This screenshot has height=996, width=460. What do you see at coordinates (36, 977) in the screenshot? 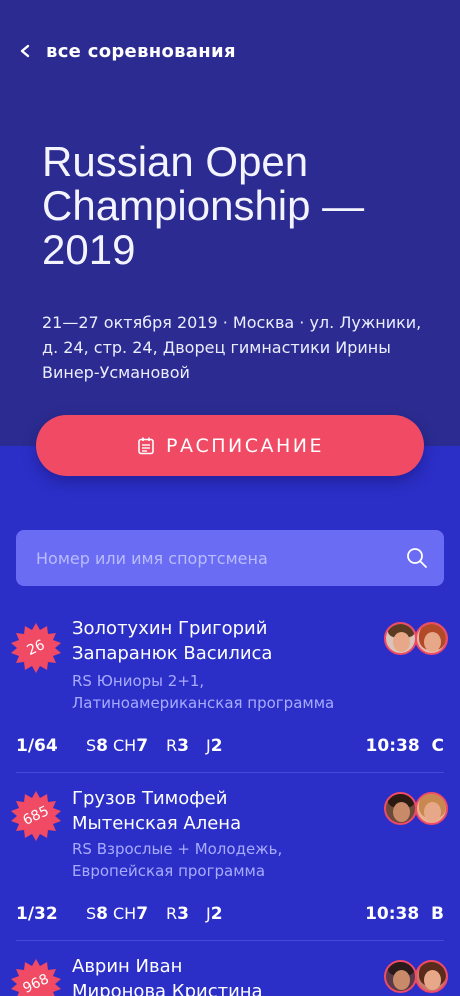
I see `number-badge: 968` at bounding box center [36, 977].